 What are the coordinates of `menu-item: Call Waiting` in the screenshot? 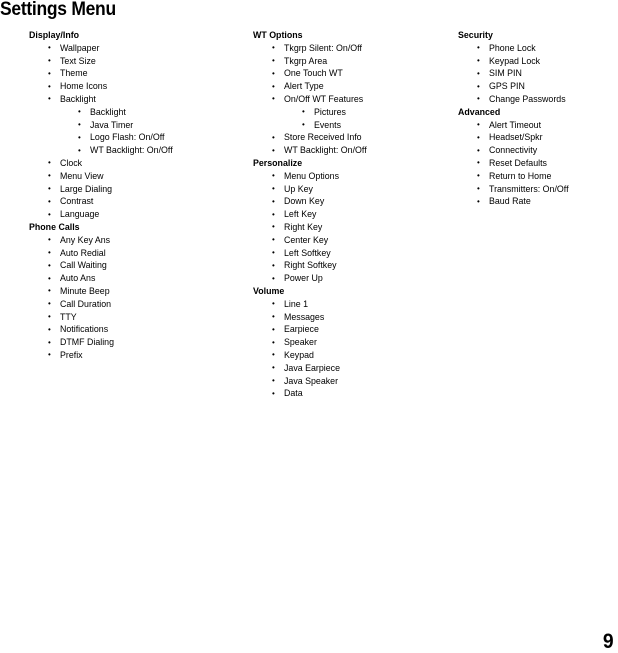 It's located at (136, 266).